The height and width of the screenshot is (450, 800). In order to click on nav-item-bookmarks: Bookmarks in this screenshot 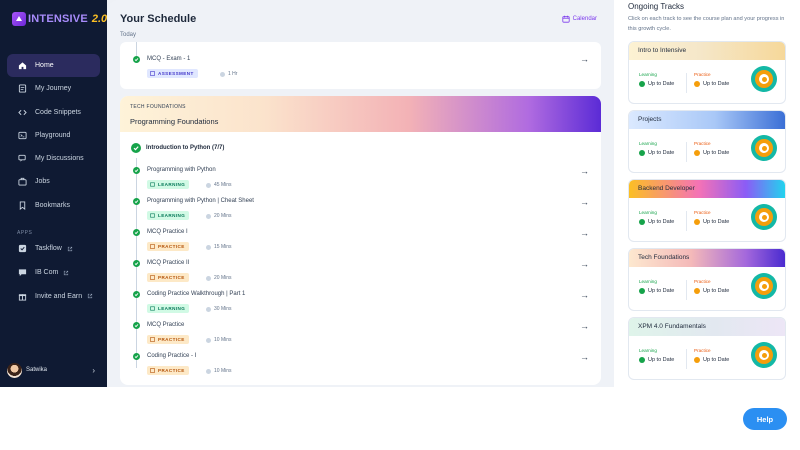, I will do `click(53, 205)`.